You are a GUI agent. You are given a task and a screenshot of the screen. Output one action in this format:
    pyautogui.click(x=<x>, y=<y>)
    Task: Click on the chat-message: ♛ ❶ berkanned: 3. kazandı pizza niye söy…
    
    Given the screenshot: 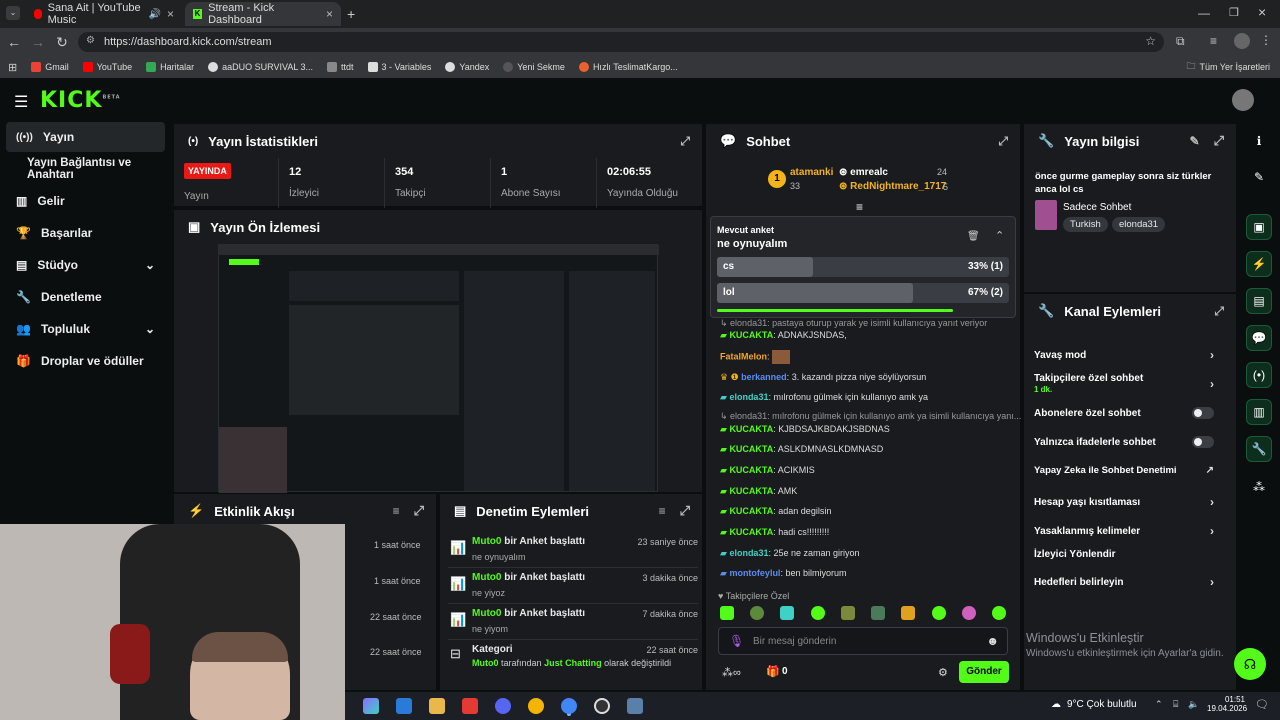 What is the action you would take?
    pyautogui.click(x=823, y=377)
    